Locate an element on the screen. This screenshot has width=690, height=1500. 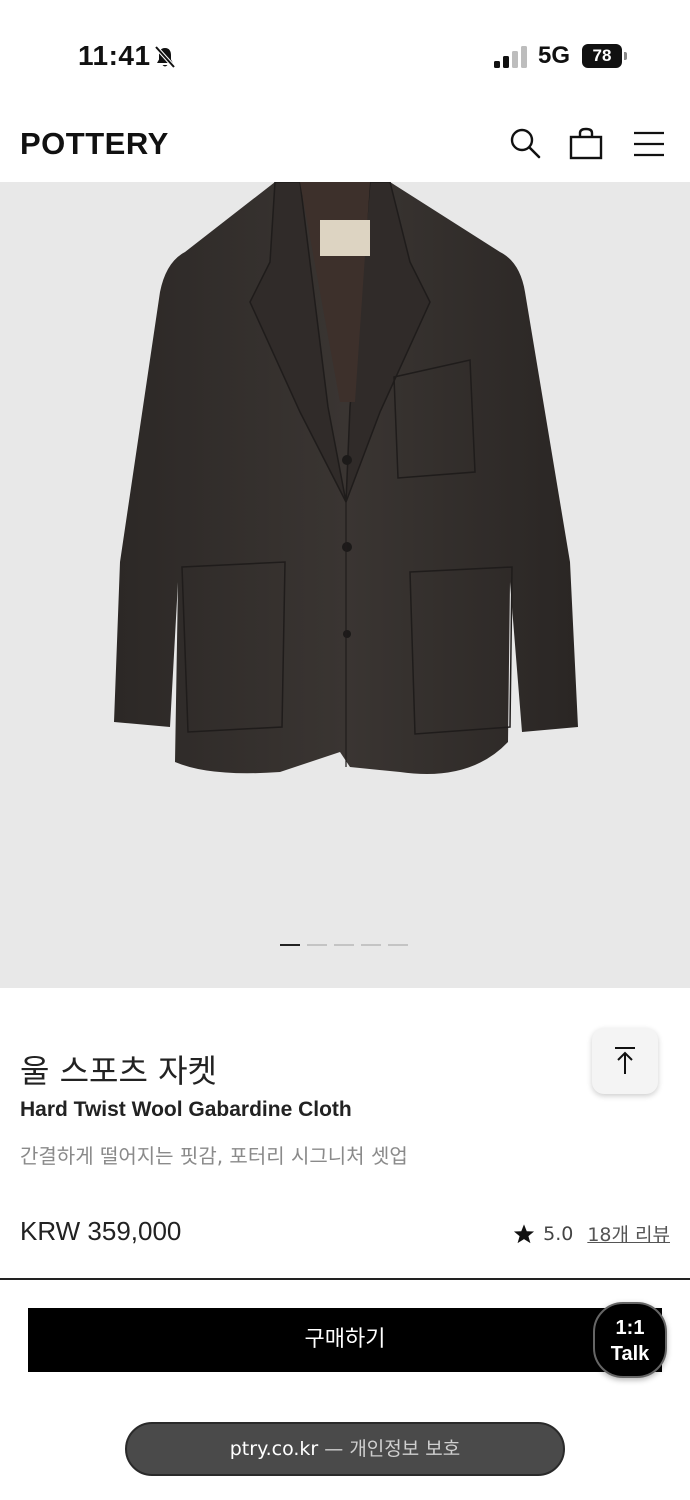
battery-cap is located at coordinates (625, 56).